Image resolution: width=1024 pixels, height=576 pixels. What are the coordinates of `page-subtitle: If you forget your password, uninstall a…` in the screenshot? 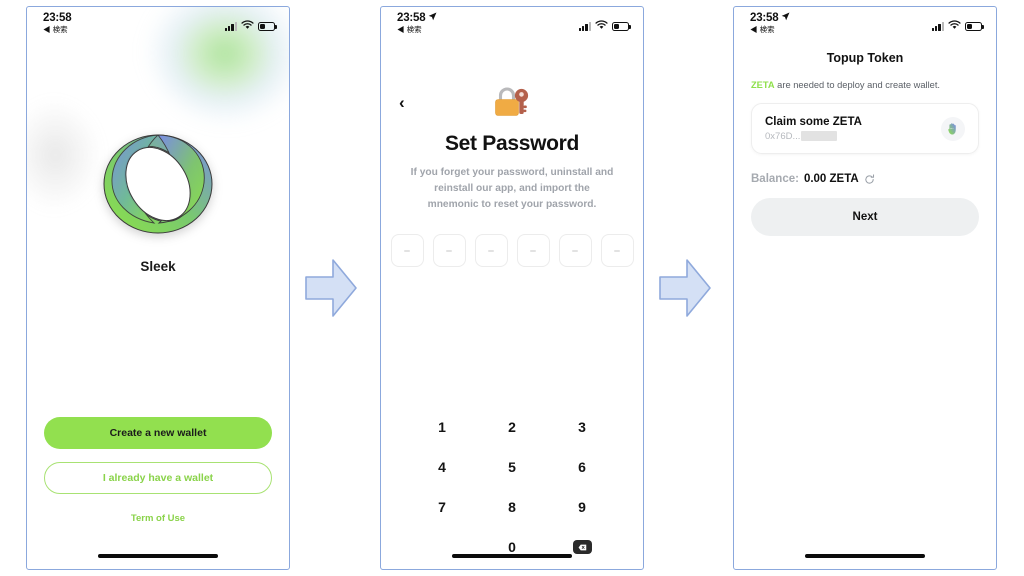 It's located at (512, 188).